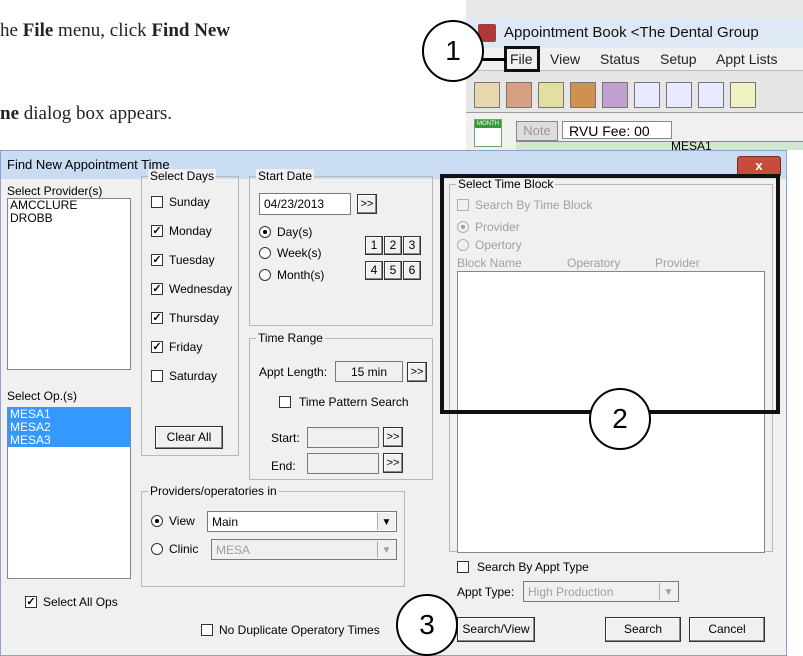 The image size is (803, 656). Describe the element at coordinates (69, 427) in the screenshot. I see `list-selection: MESA1 MESA2 MESA3` at that location.